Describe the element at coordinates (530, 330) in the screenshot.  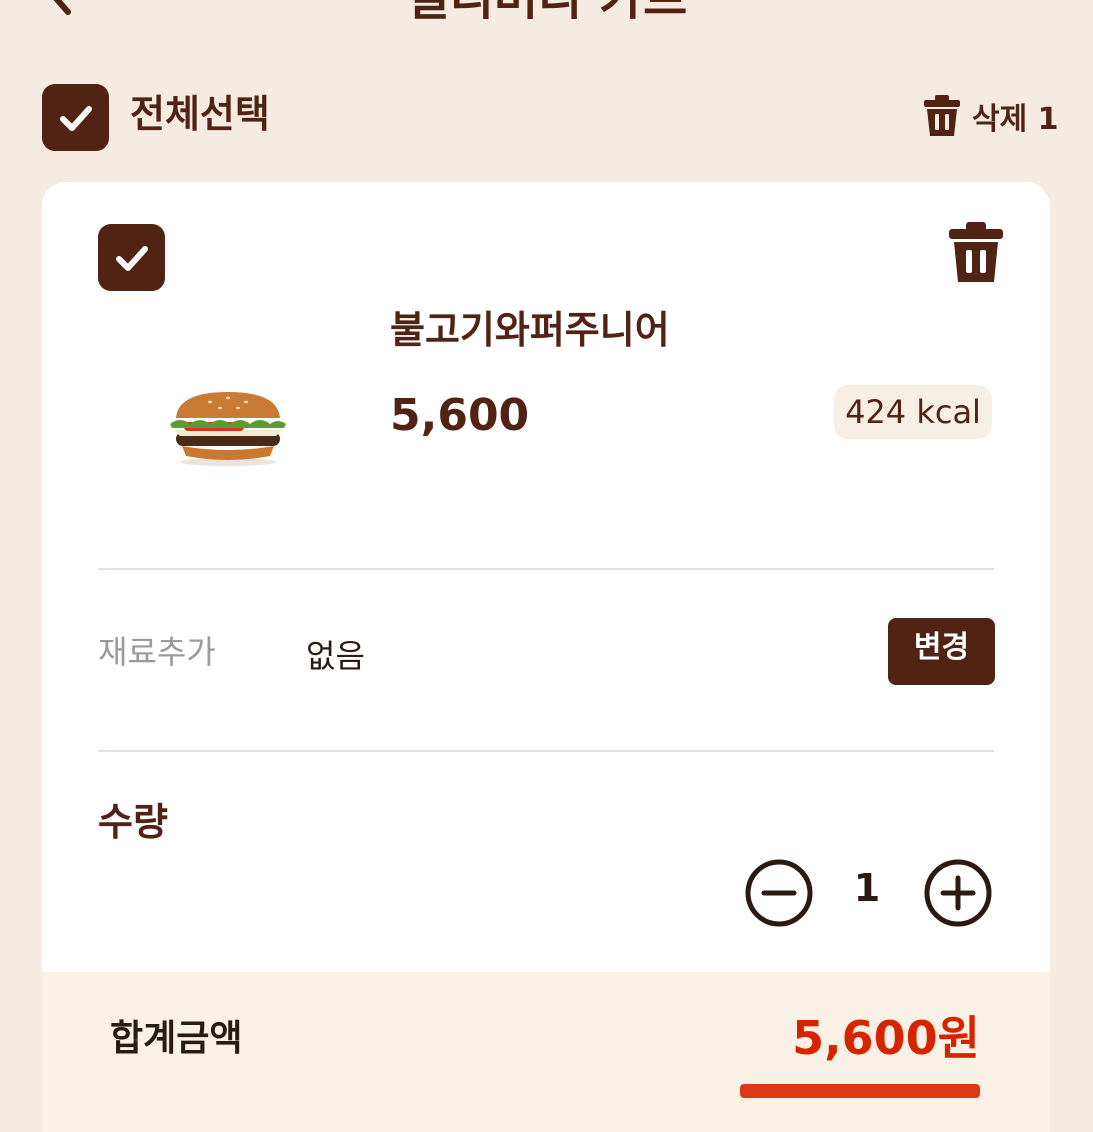
I see `item-name: 불고기와퍼주니어` at that location.